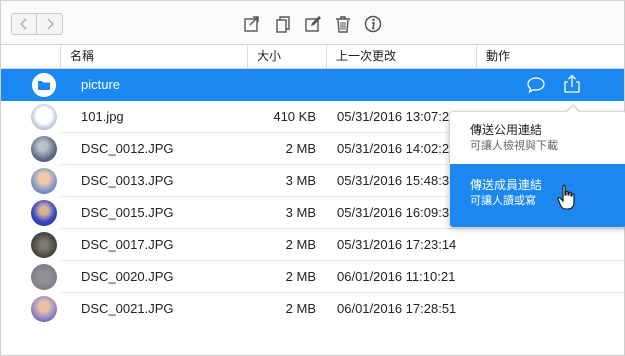 The height and width of the screenshot is (356, 625). Describe the element at coordinates (537, 138) in the screenshot. I see `send-public-link-item: 傳送公用連結 可讓人檢視與下載` at that location.